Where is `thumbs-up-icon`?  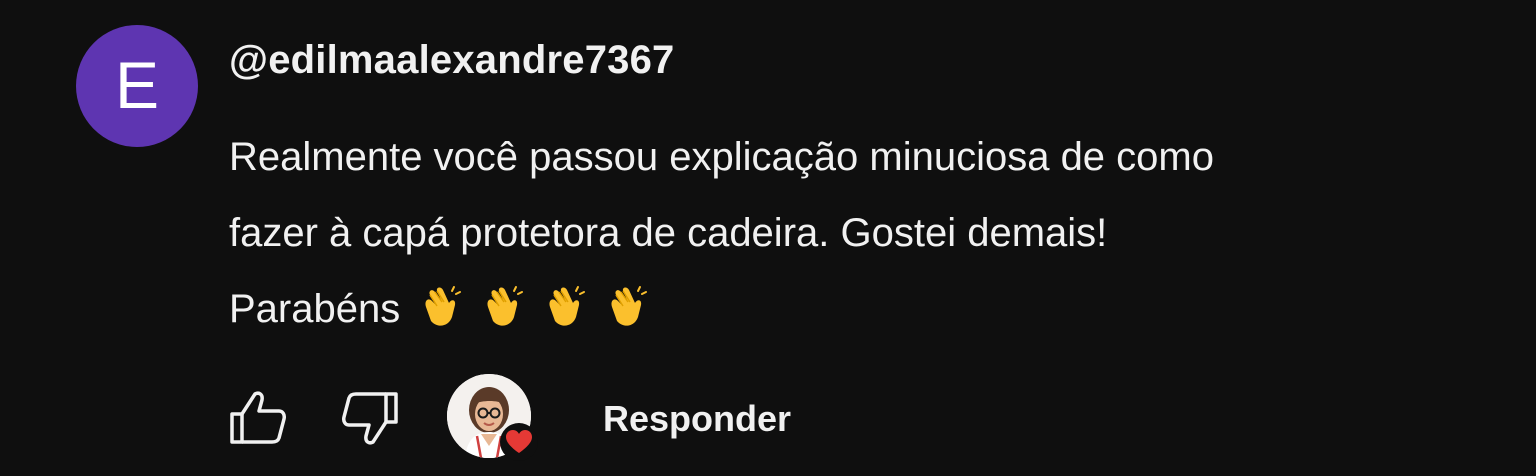
thumbs-up-icon is located at coordinates (258, 417).